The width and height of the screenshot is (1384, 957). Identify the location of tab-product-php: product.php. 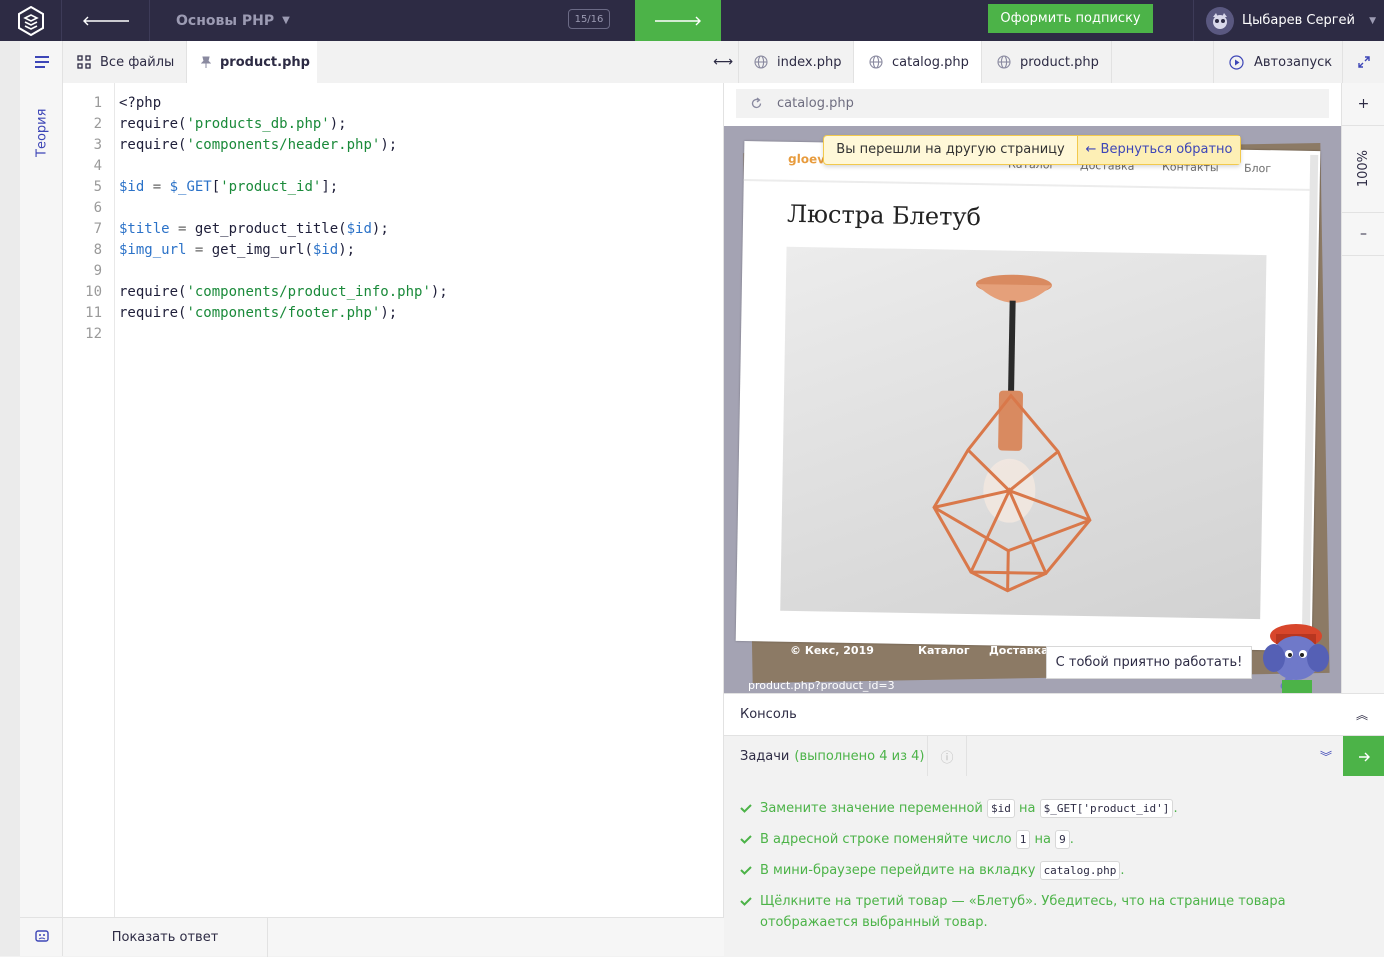
(252, 62).